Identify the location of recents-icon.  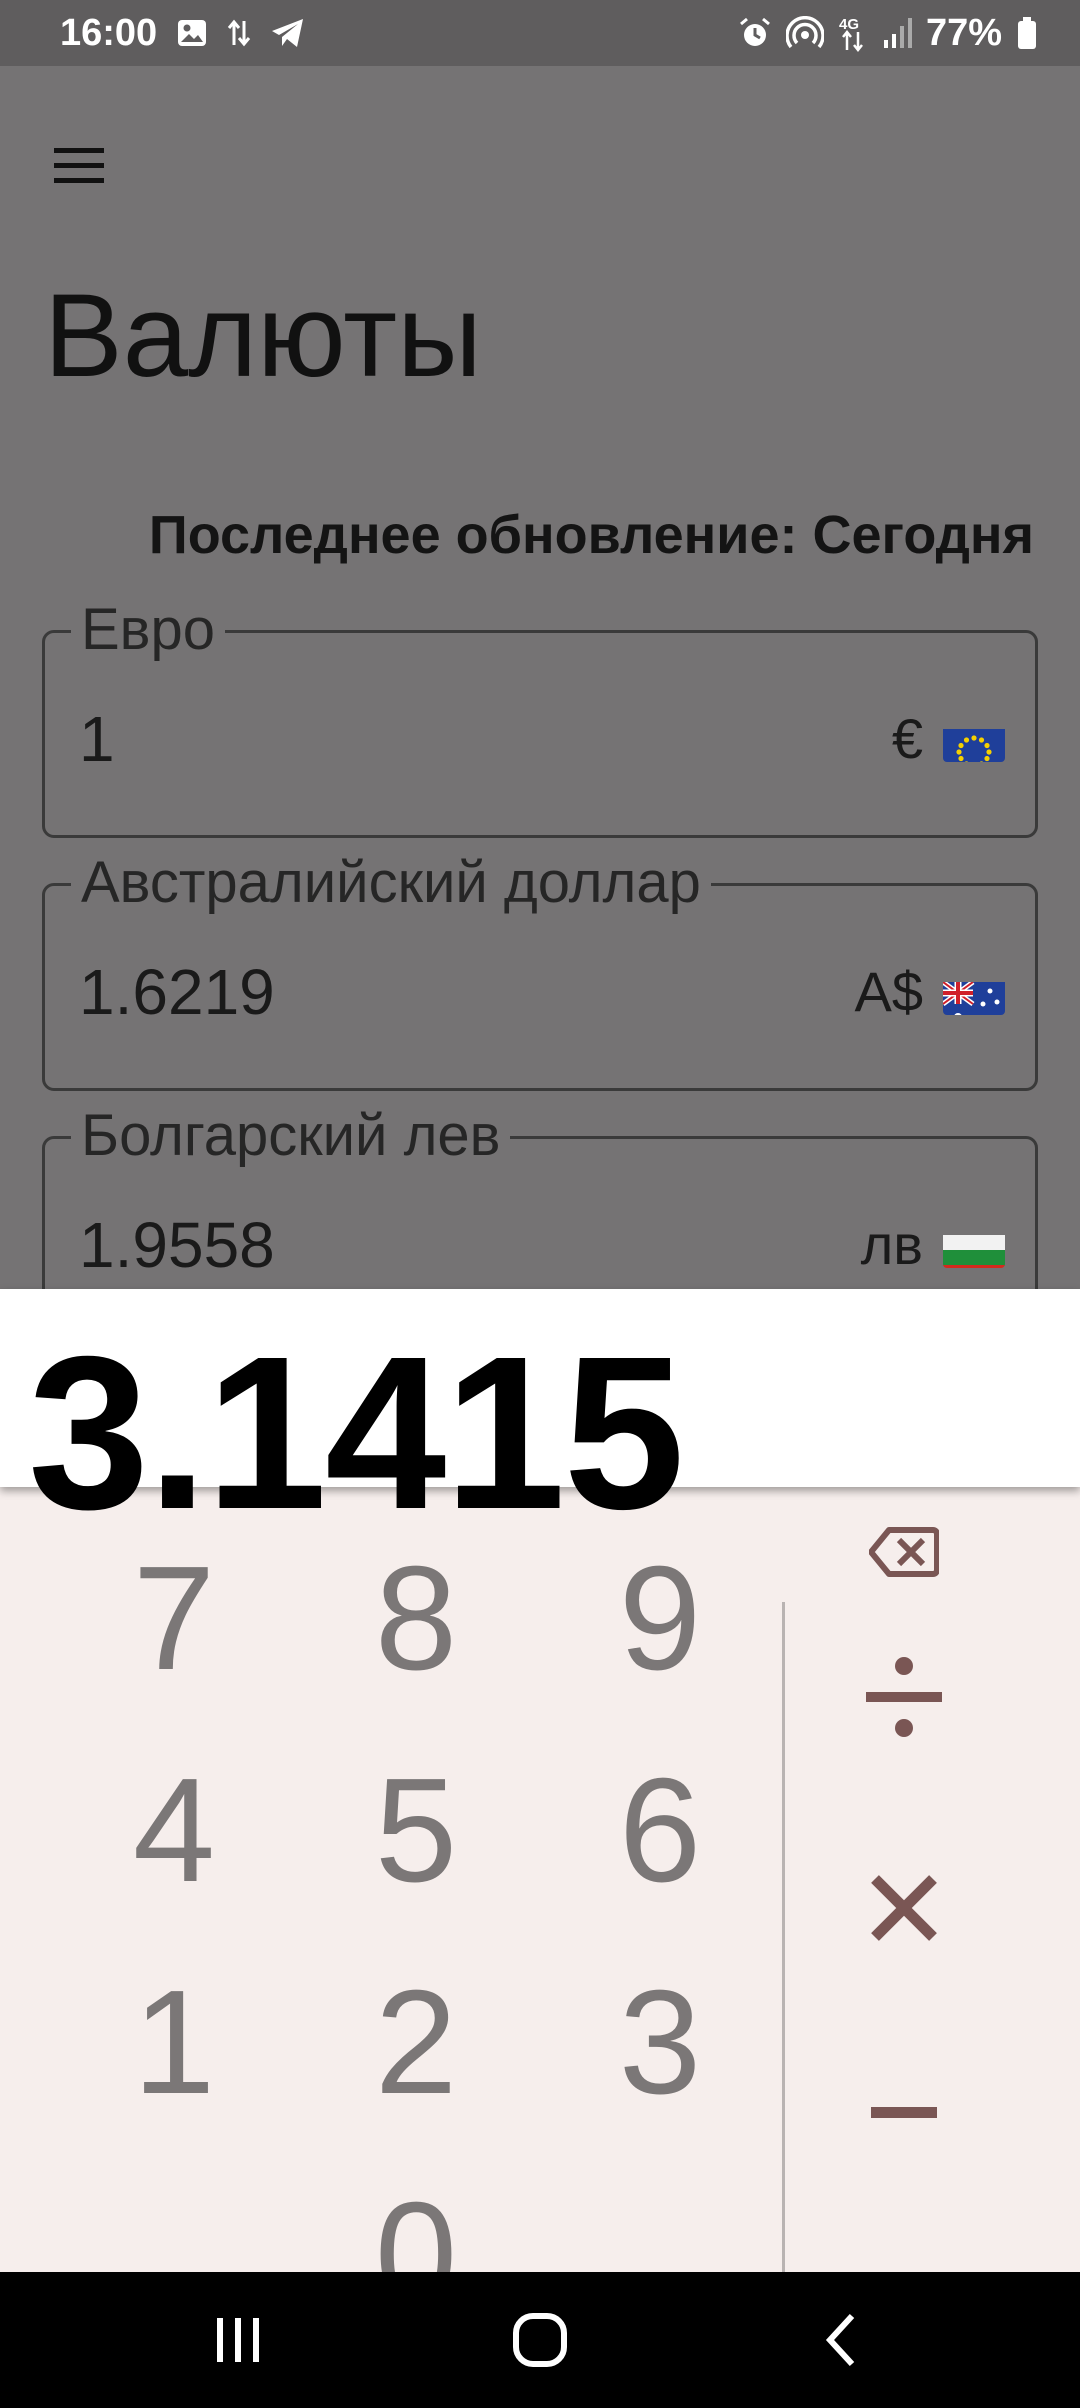
(238, 2340).